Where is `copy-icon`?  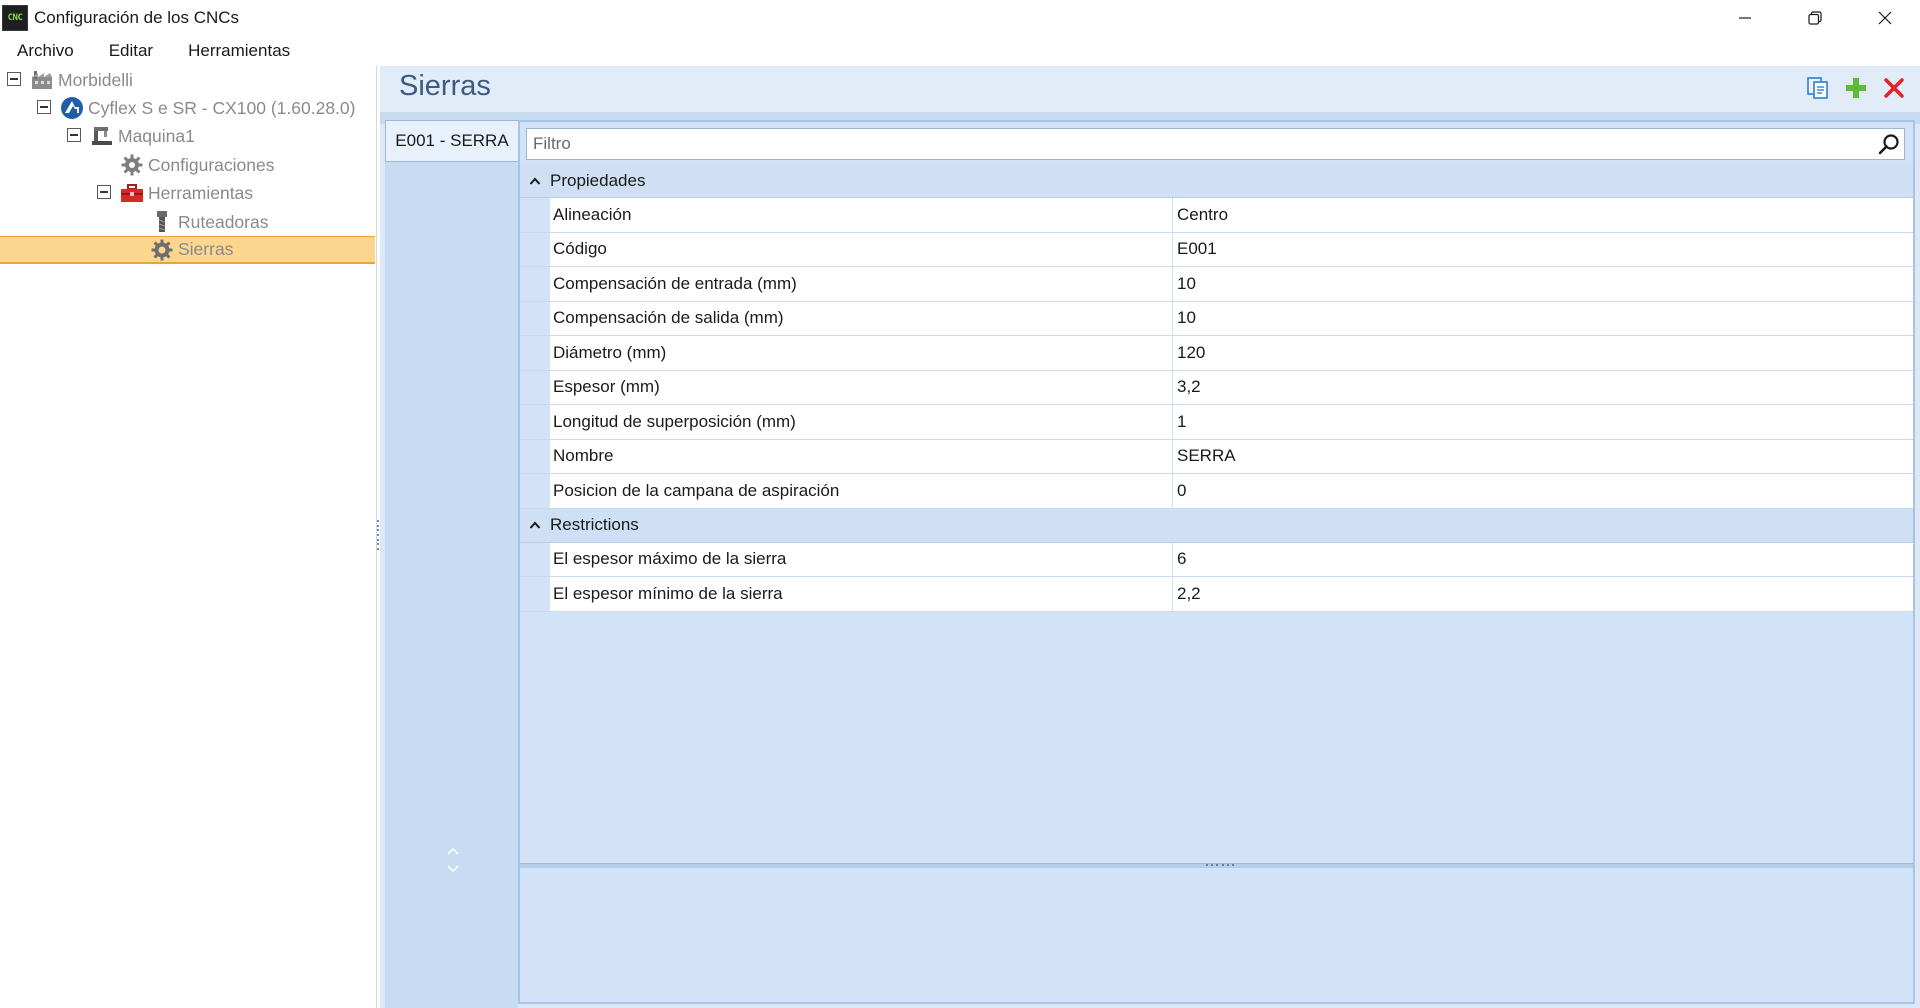
copy-icon is located at coordinates (1817, 88).